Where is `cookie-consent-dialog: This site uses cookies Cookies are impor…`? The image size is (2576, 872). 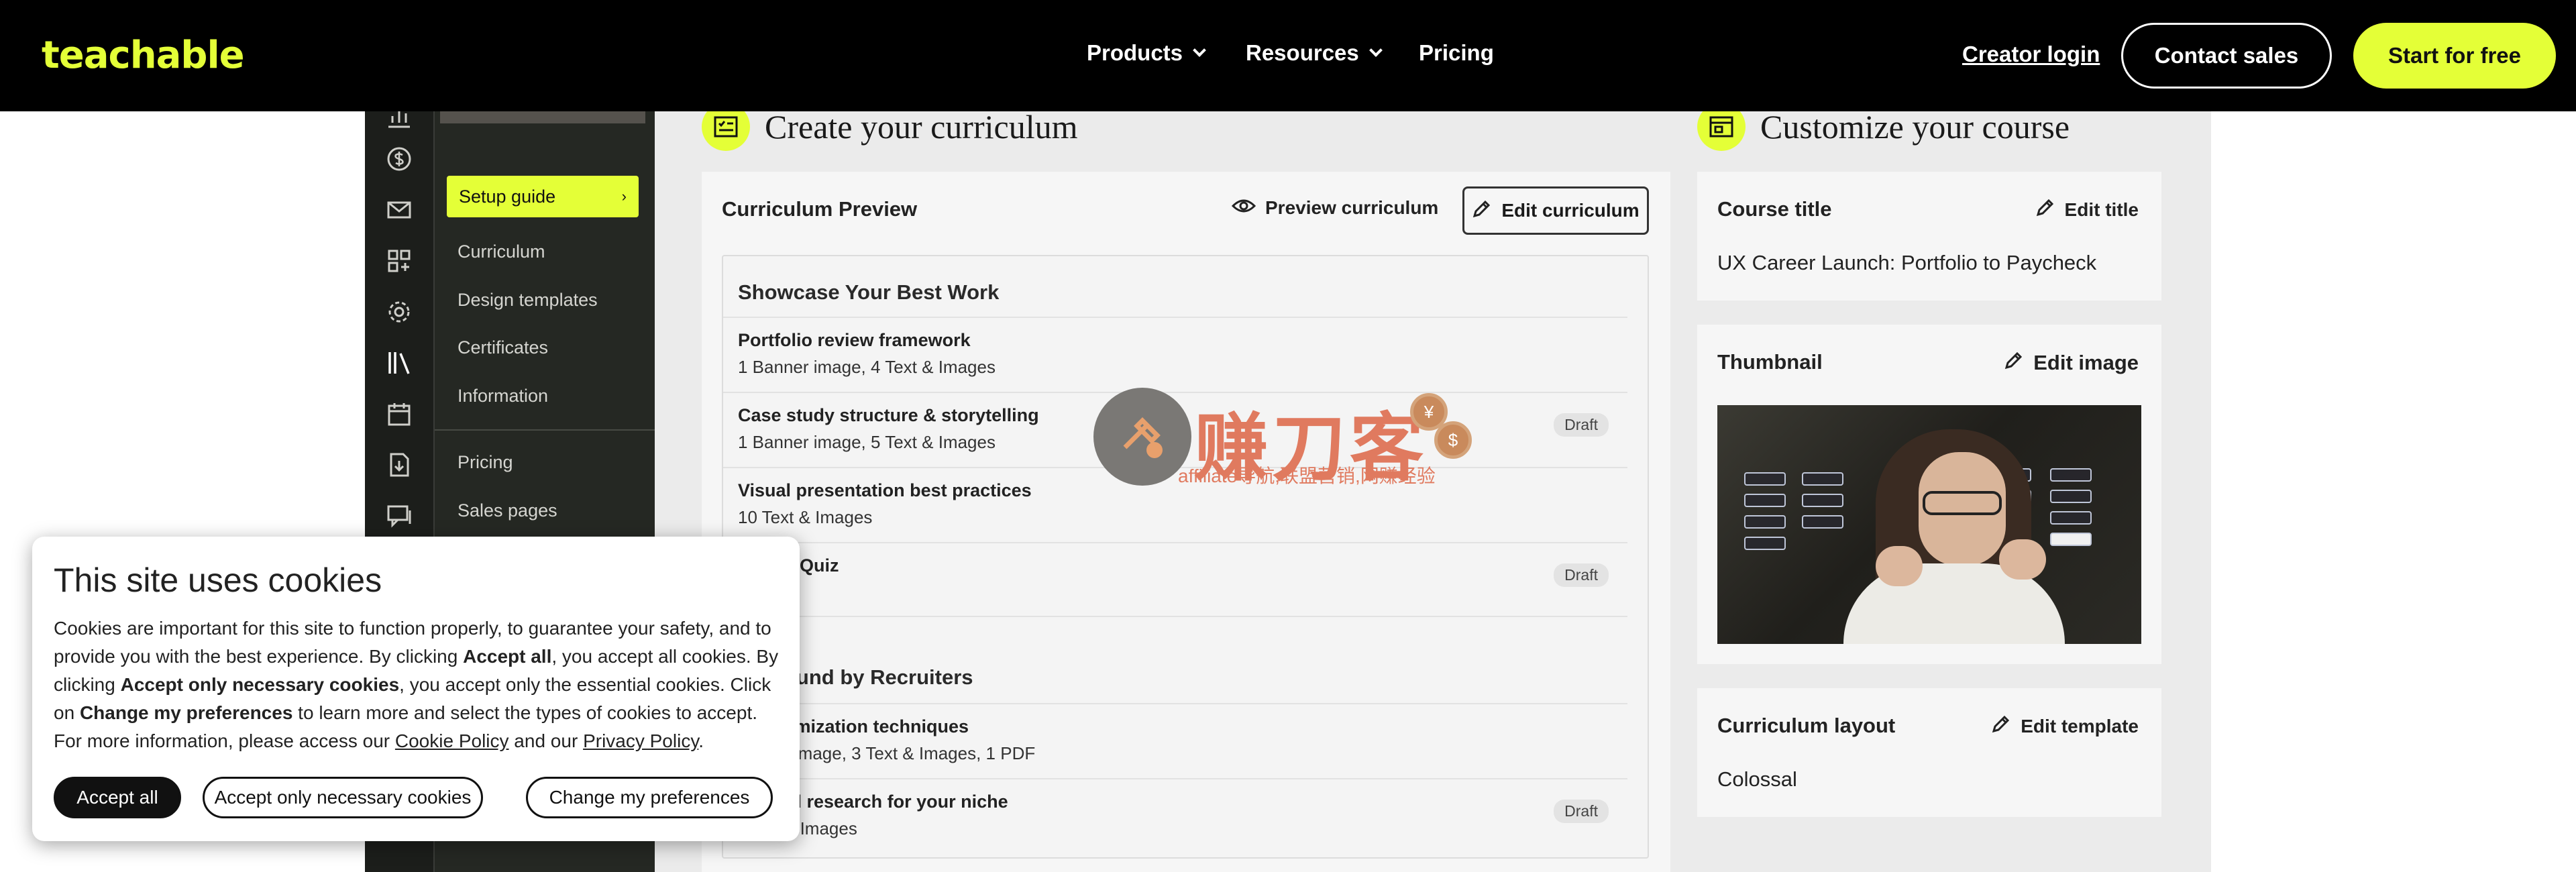
cookie-consent-dialog: This site uses cookies Cookies are impor… is located at coordinates (416, 689).